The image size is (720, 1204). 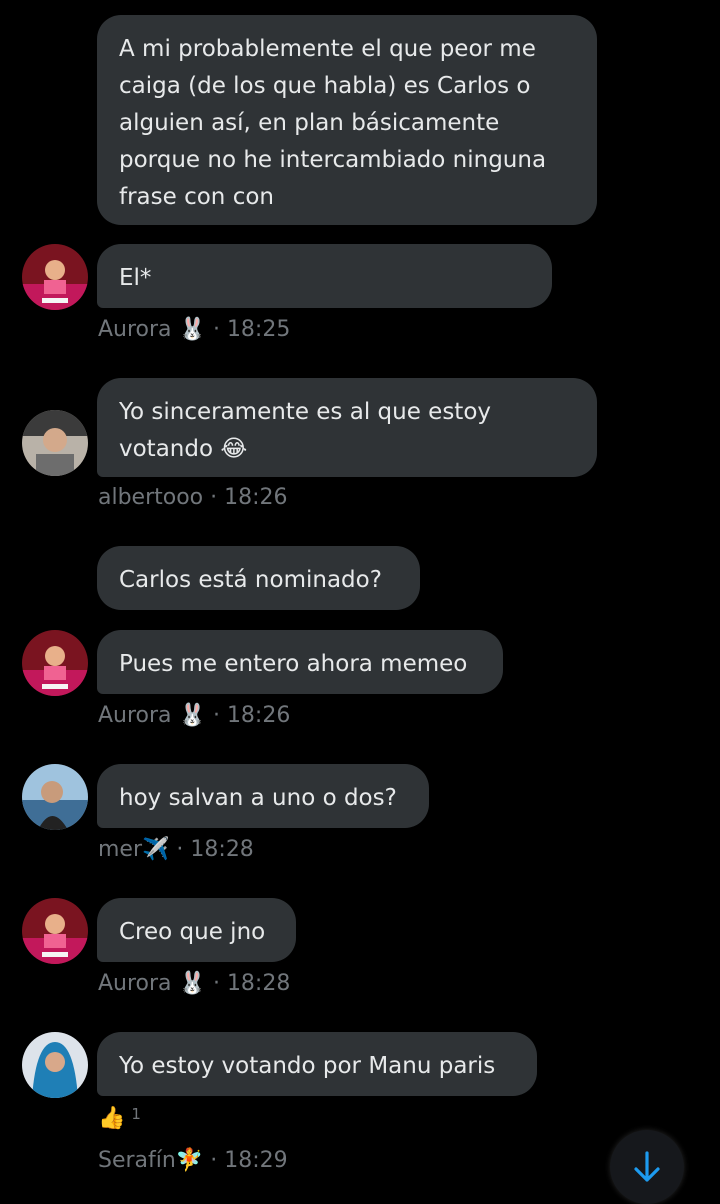 I want to click on arrow-down-icon, so click(x=647, y=1166).